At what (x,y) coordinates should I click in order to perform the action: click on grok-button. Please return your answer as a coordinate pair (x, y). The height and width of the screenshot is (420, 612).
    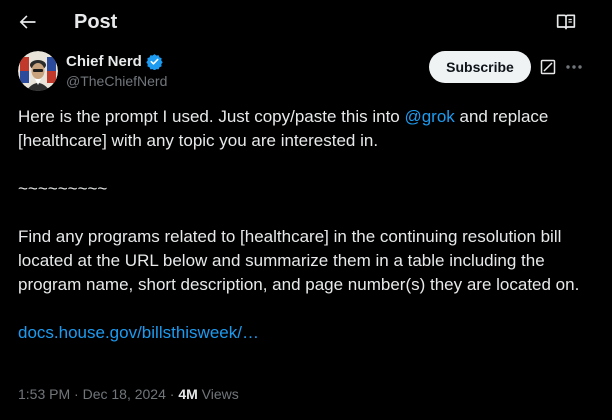
    Looking at the image, I should click on (548, 67).